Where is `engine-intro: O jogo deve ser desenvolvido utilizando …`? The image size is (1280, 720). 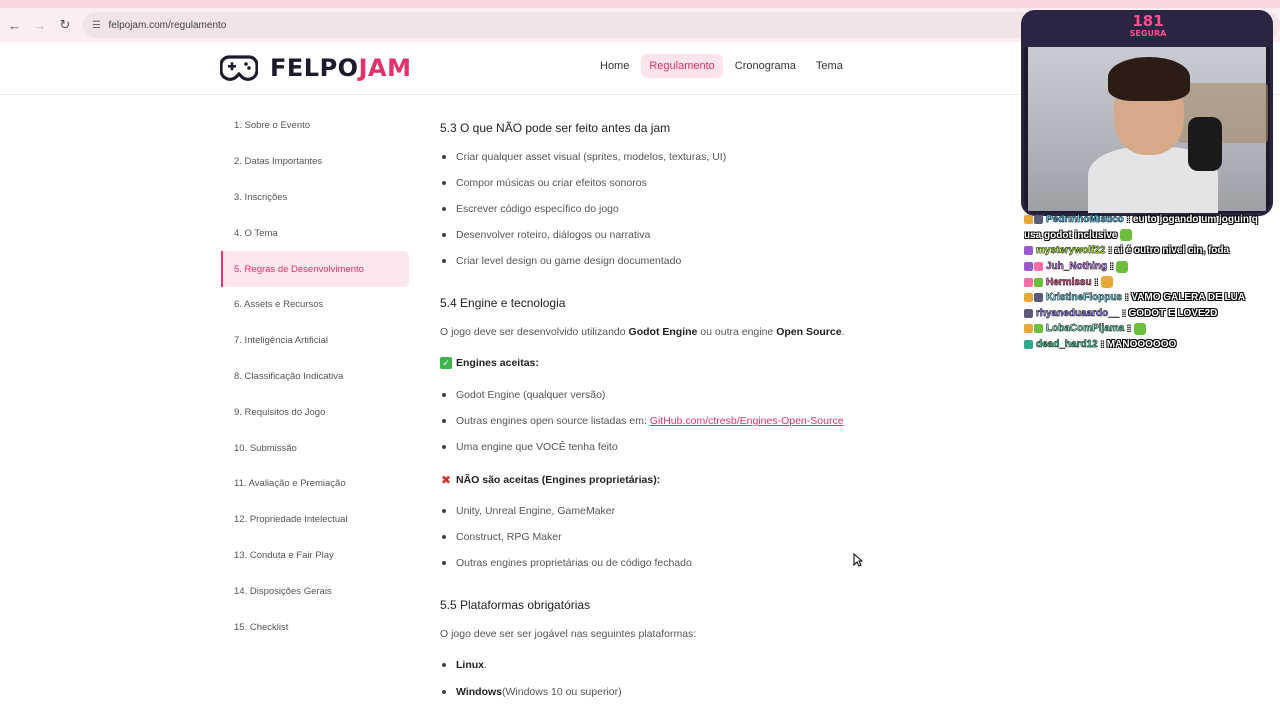 engine-intro: O jogo deve ser desenvolvido utilizando … is located at coordinates (642, 332).